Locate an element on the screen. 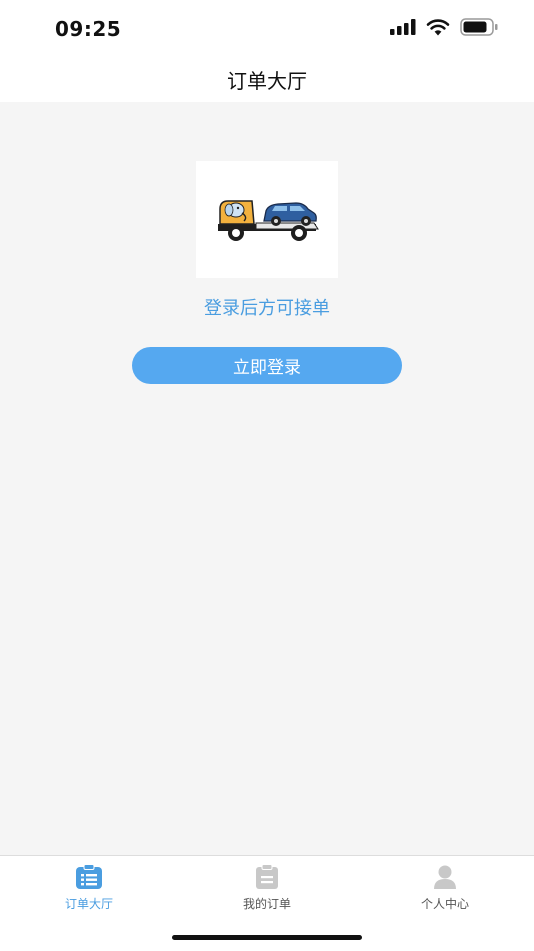 The width and height of the screenshot is (534, 951). tow-truck-illustration is located at coordinates (267, 219).